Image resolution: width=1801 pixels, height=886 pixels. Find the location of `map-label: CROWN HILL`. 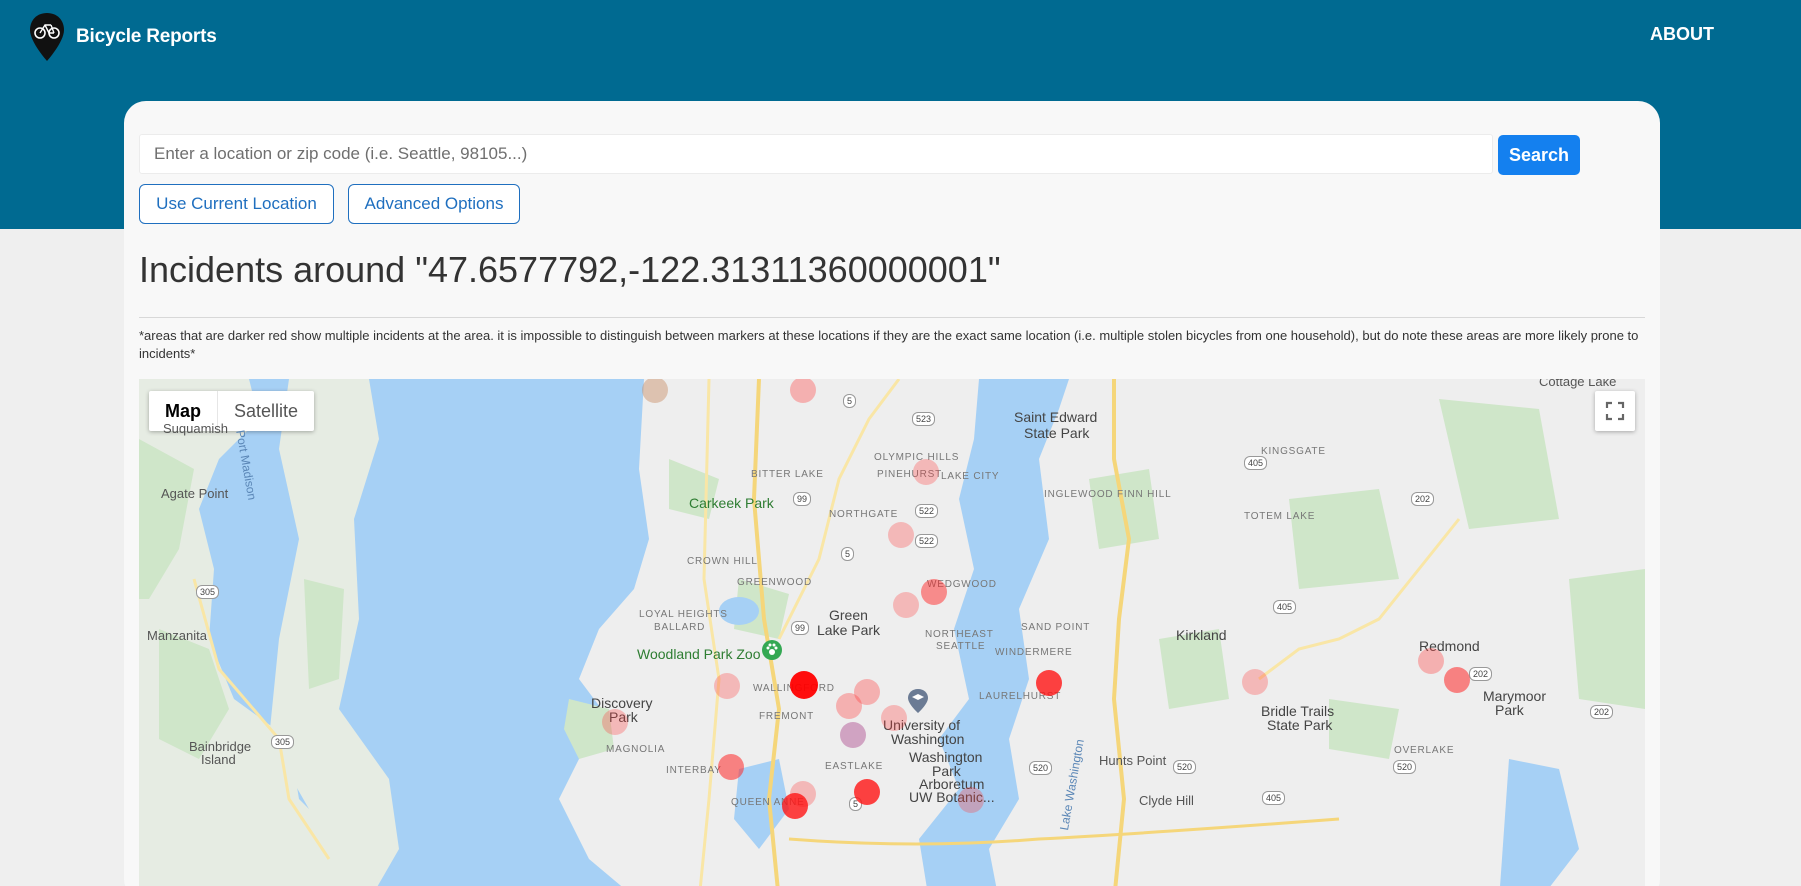

map-label: CROWN HILL is located at coordinates (722, 561).